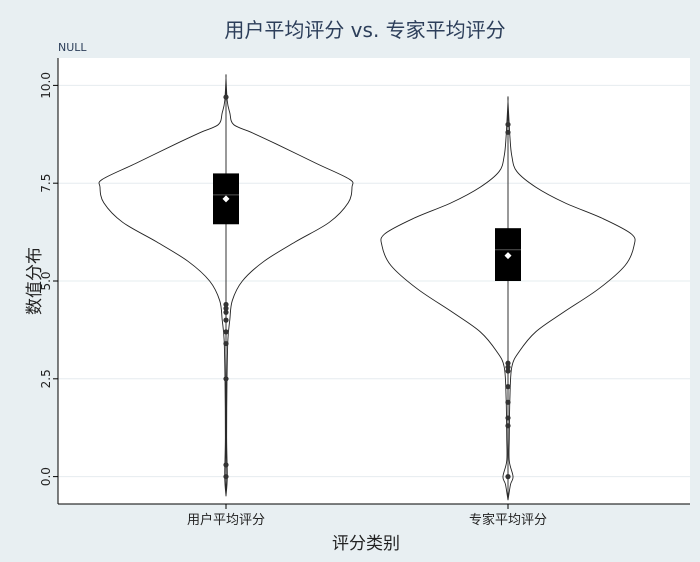 This screenshot has height=562, width=700. Describe the element at coordinates (364, 30) in the screenshot. I see `chart-title: 用户平均评分 vs. 专家平均评分` at that location.